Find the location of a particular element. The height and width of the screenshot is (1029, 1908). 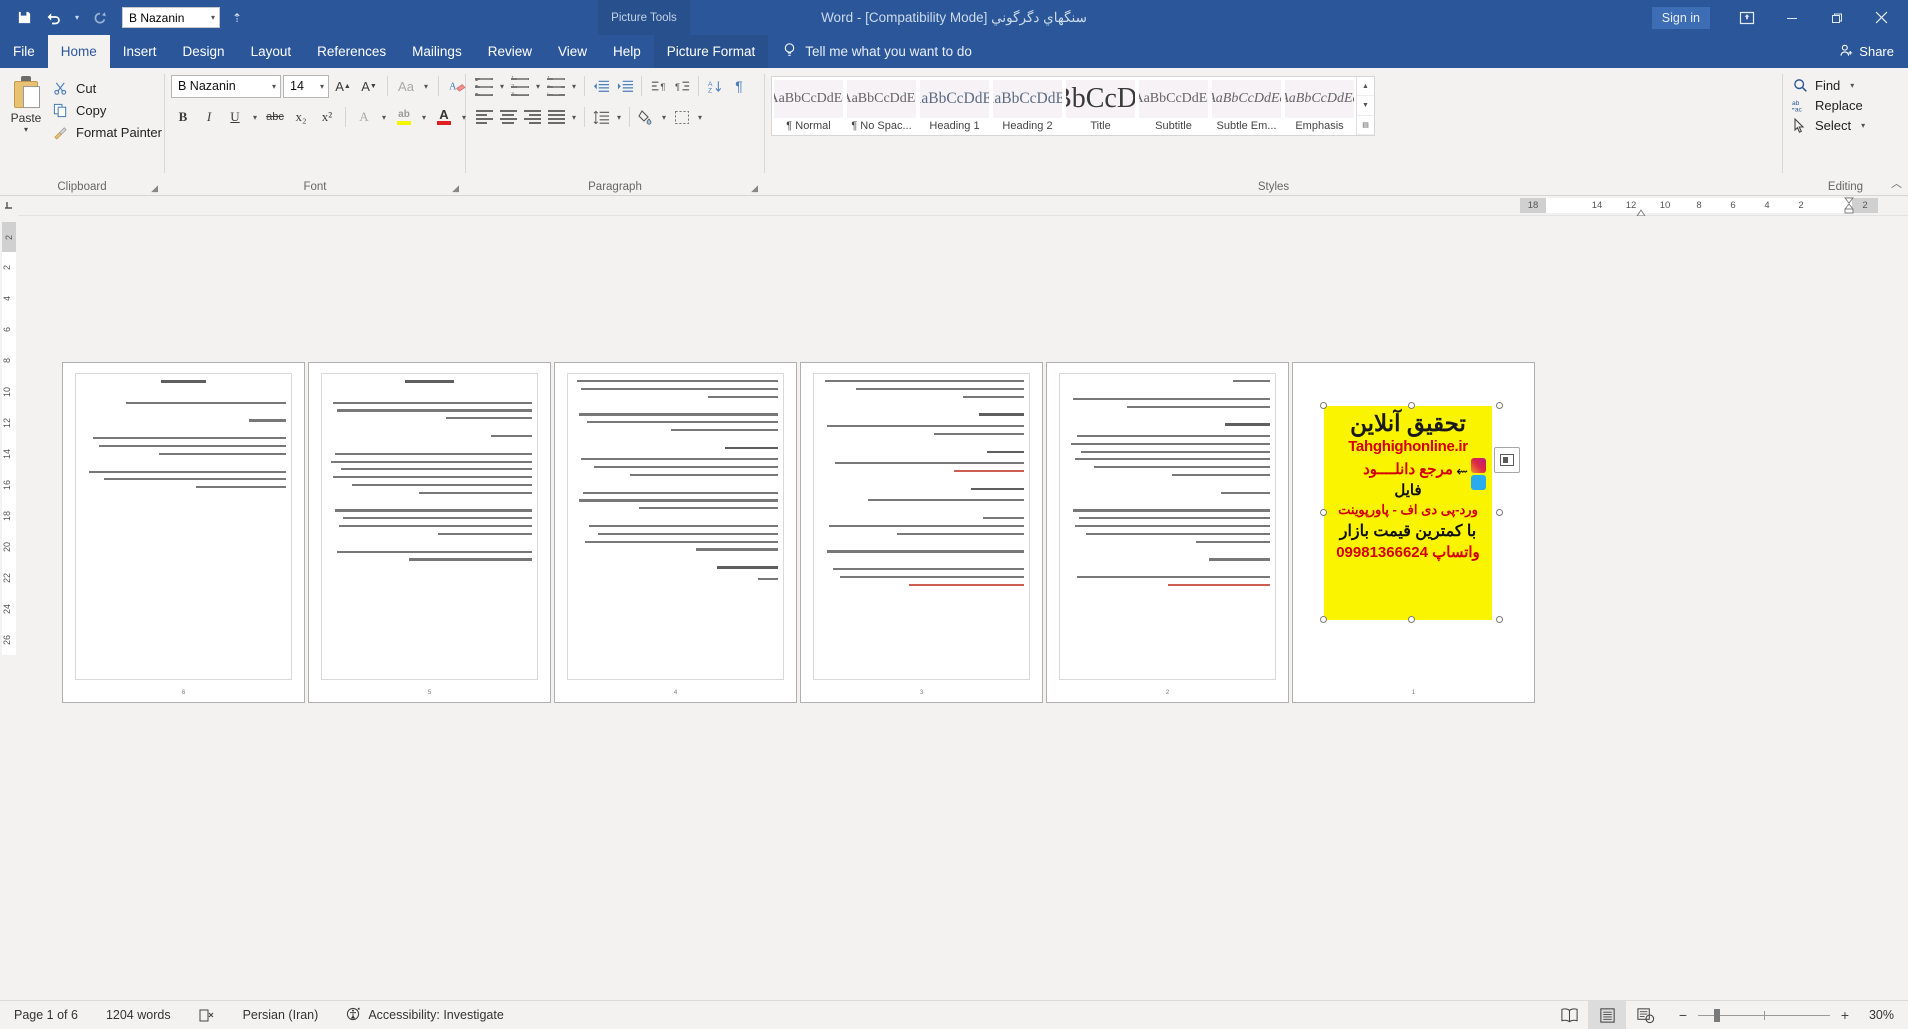

tab-stop-selector is located at coordinates (9, 205).